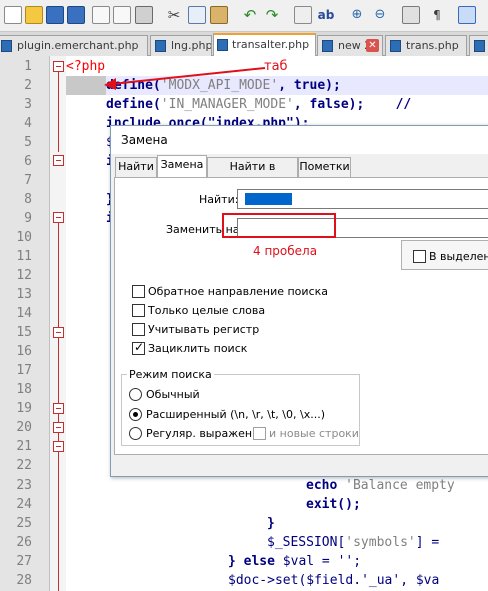  I want to click on close-all-icon, so click(122, 15).